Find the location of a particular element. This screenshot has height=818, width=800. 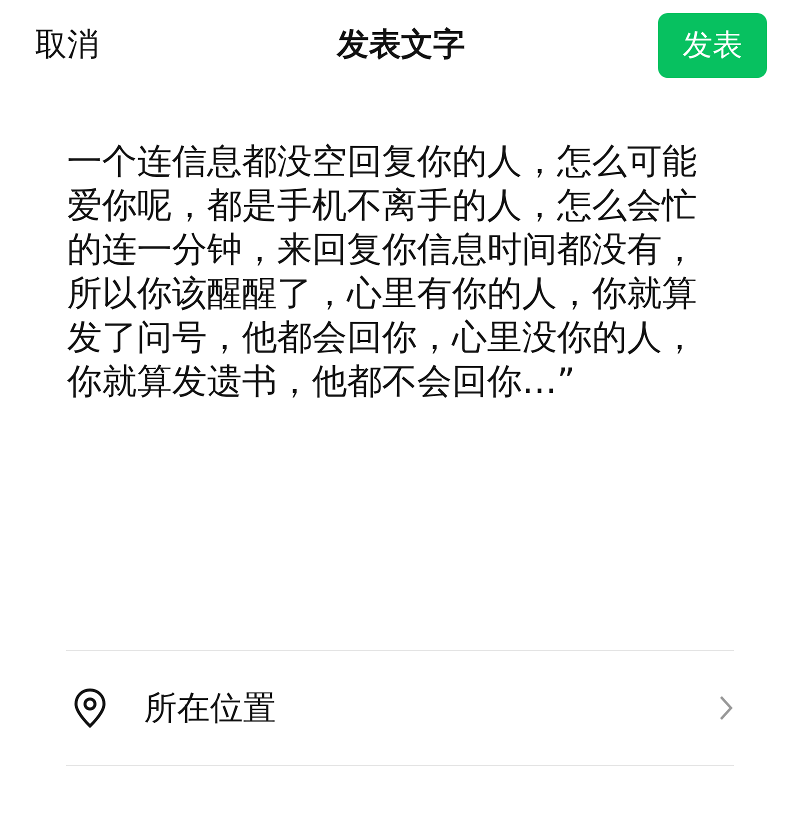

chevron-right-icon is located at coordinates (726, 708).